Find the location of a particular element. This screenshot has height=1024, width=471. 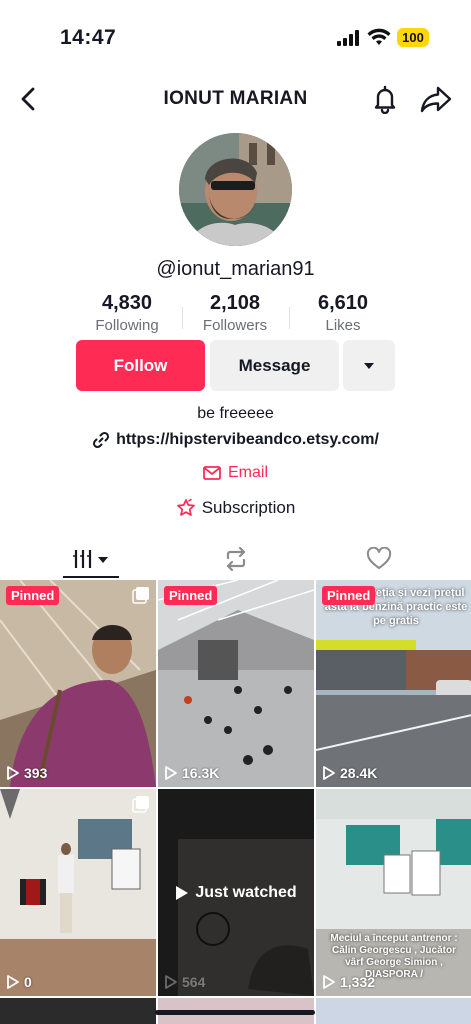

following-stat: 4,830 Following is located at coordinates (127, 313).